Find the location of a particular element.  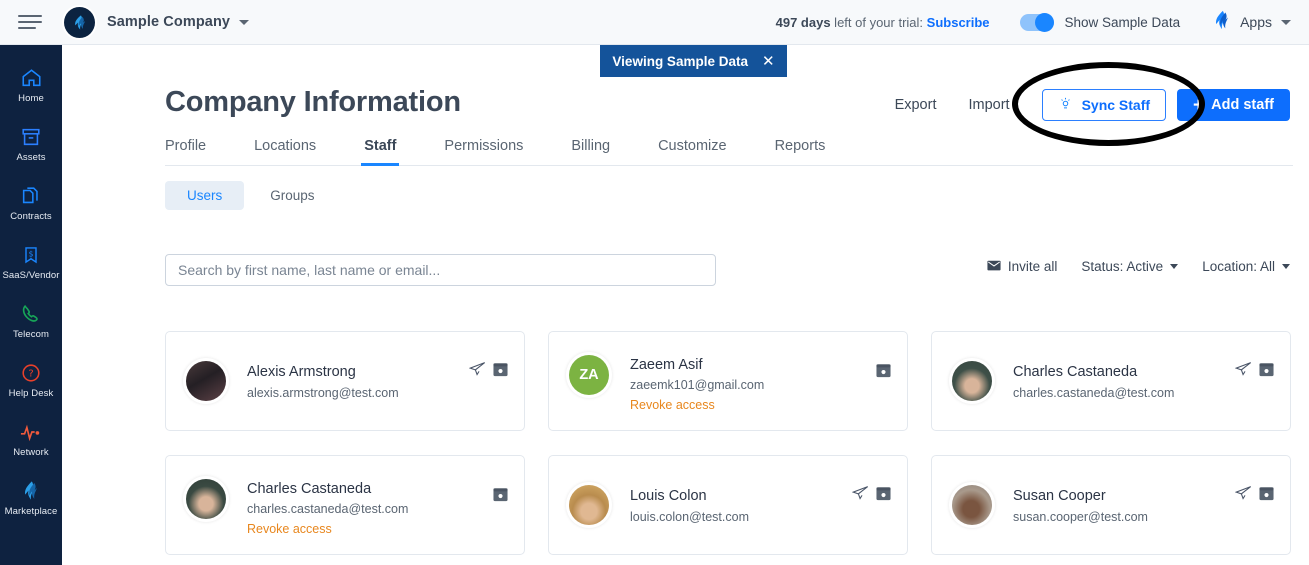

tab-profile: Profile is located at coordinates (185, 151).